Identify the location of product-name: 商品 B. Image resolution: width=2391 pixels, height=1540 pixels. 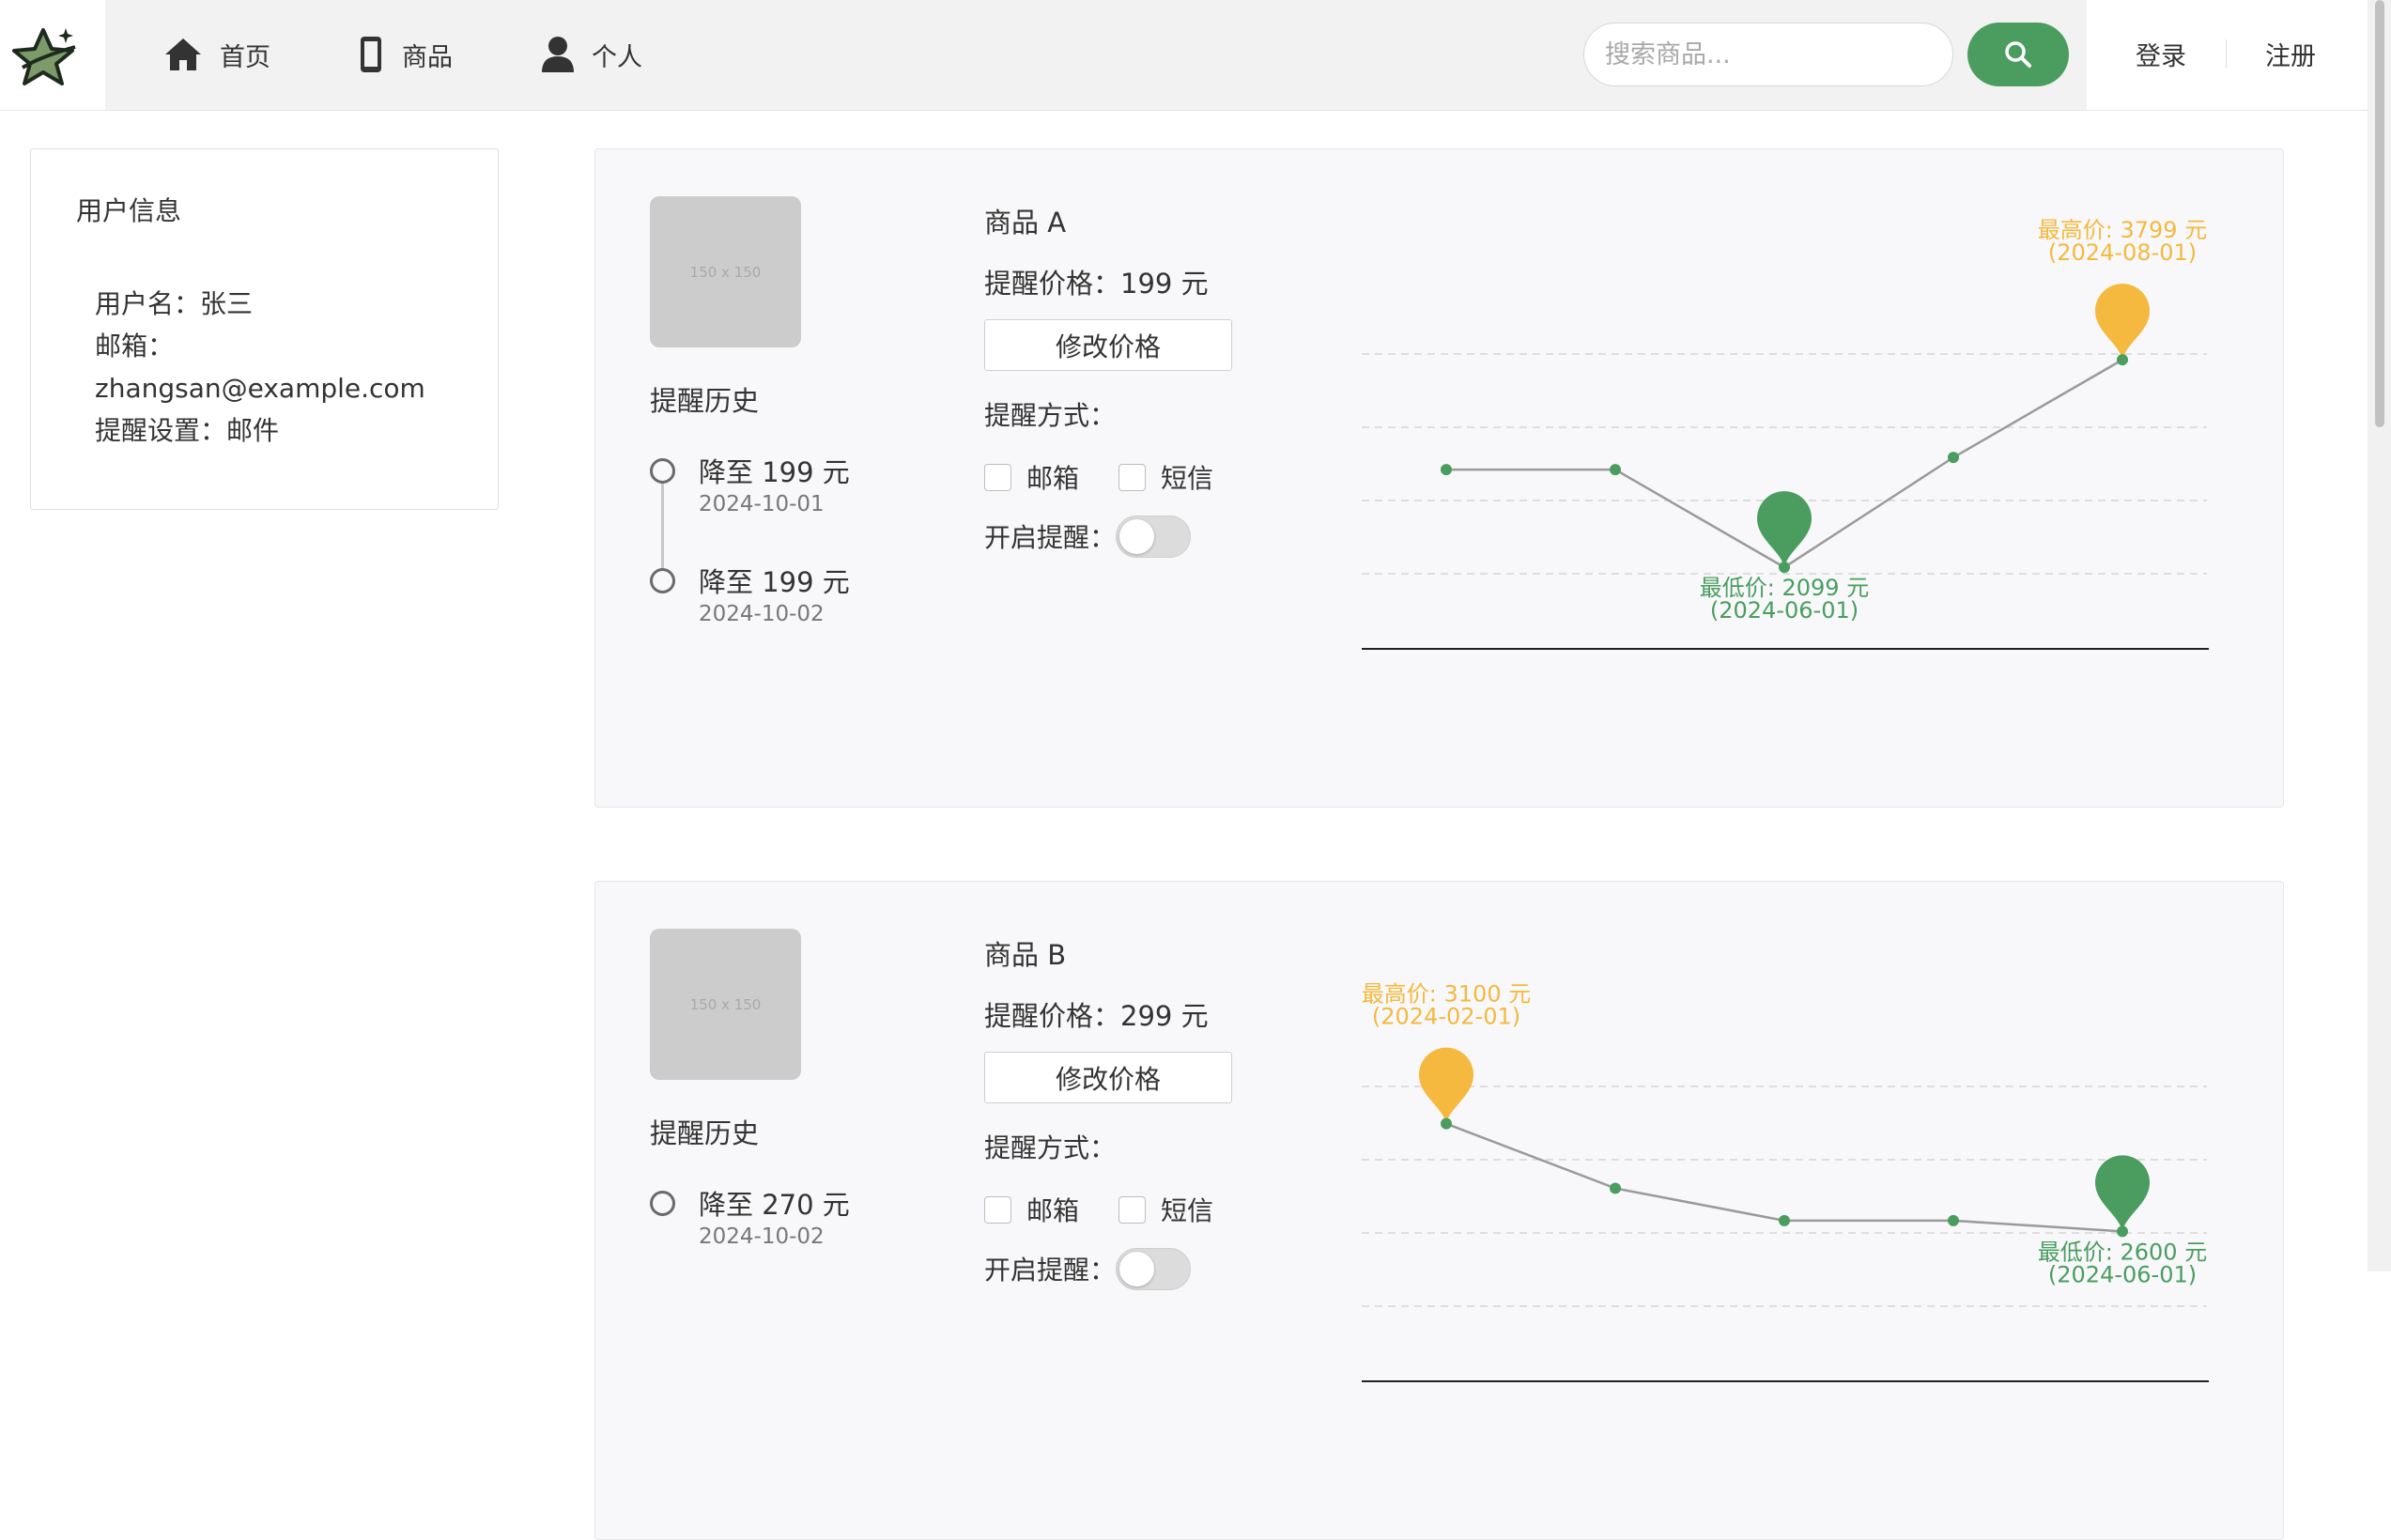
(1025, 955).